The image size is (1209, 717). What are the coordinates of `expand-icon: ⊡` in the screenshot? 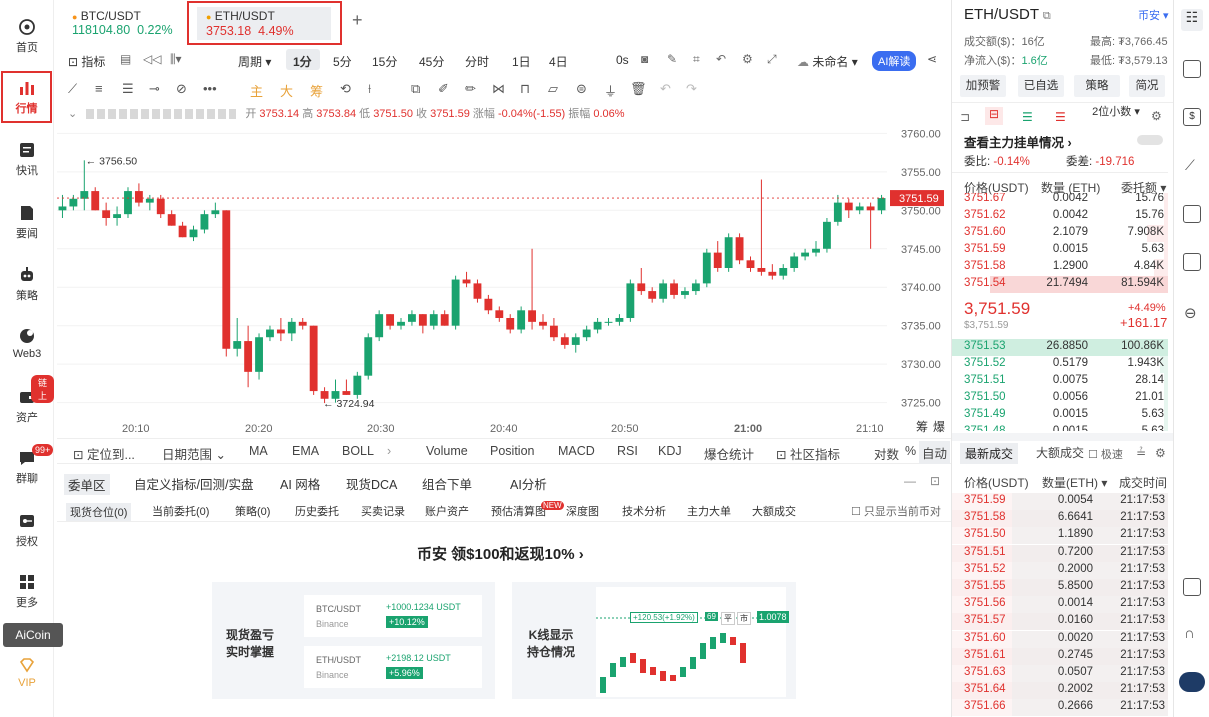 It's located at (935, 481).